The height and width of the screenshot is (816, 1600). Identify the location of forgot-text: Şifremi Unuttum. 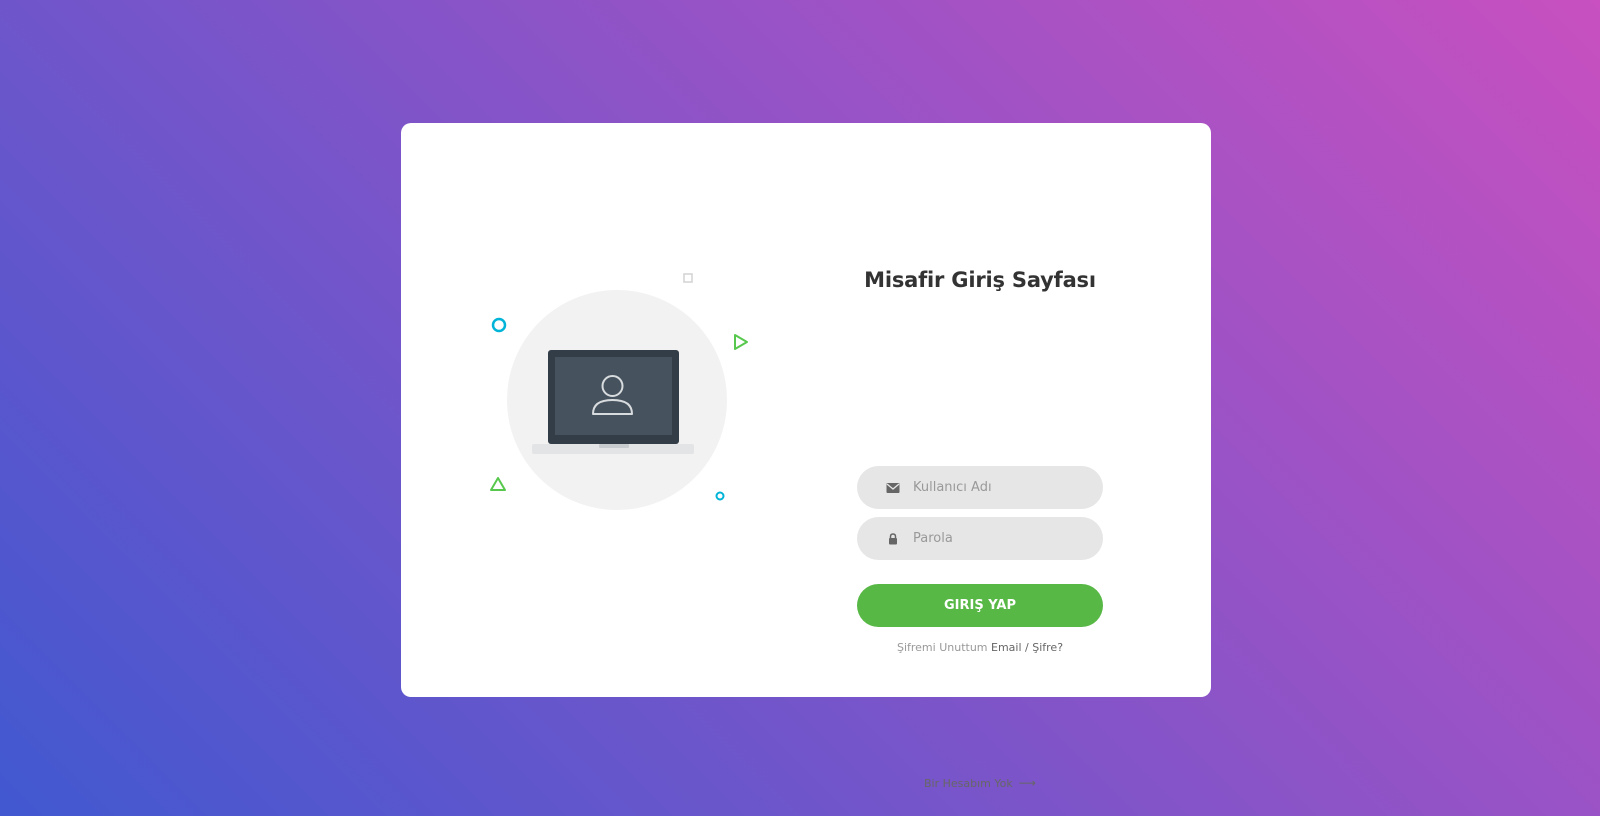
(942, 647).